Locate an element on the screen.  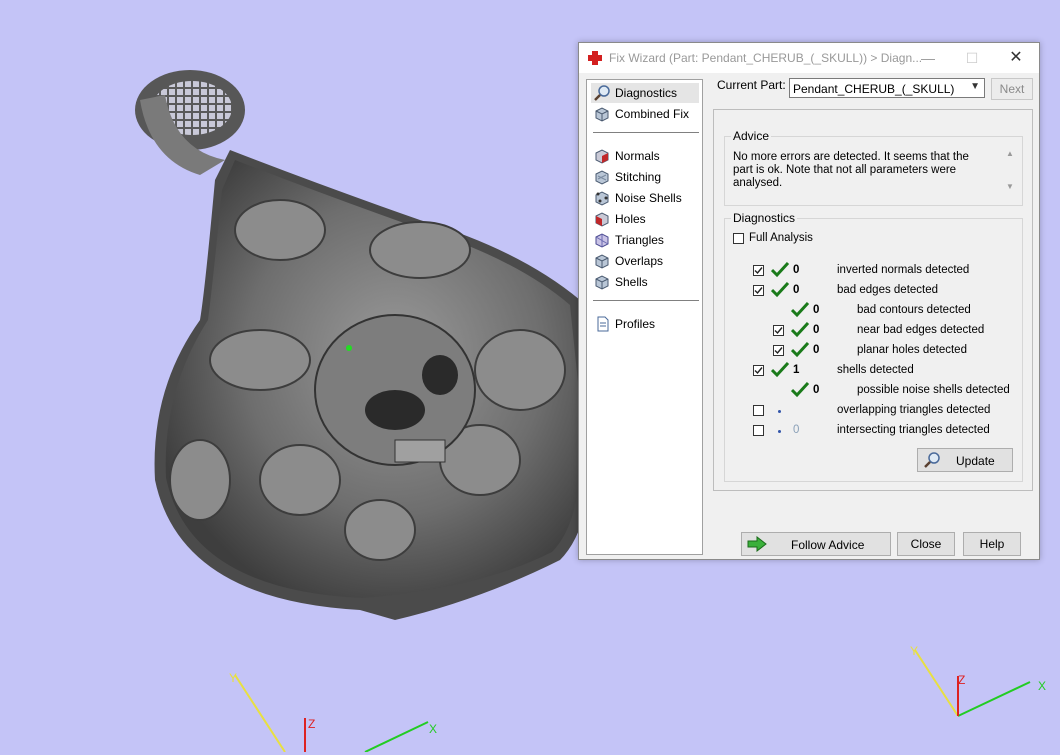
nav-item-normals: Normals is located at coordinates (645, 156).